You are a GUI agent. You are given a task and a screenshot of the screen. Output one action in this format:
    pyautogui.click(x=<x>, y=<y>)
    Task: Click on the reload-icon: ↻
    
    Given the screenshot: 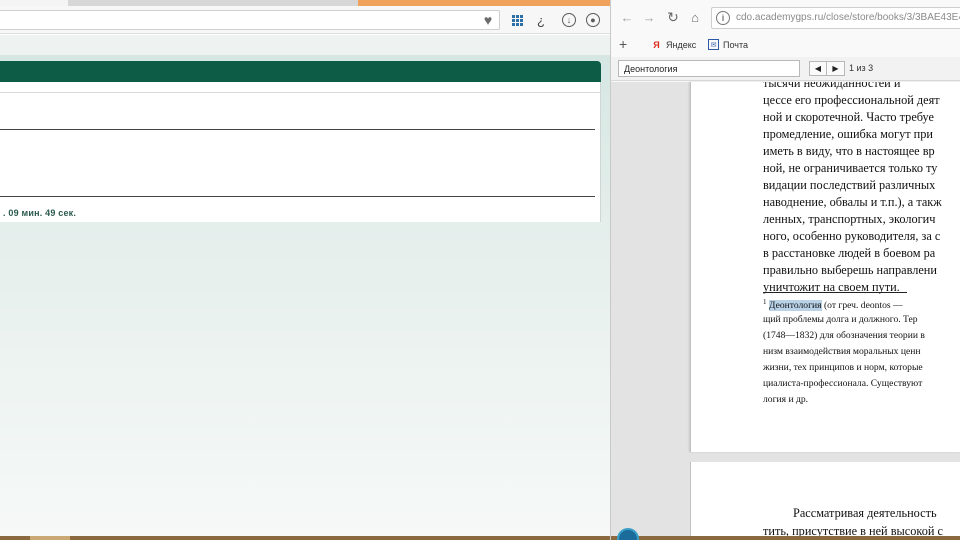 What is the action you would take?
    pyautogui.click(x=673, y=17)
    